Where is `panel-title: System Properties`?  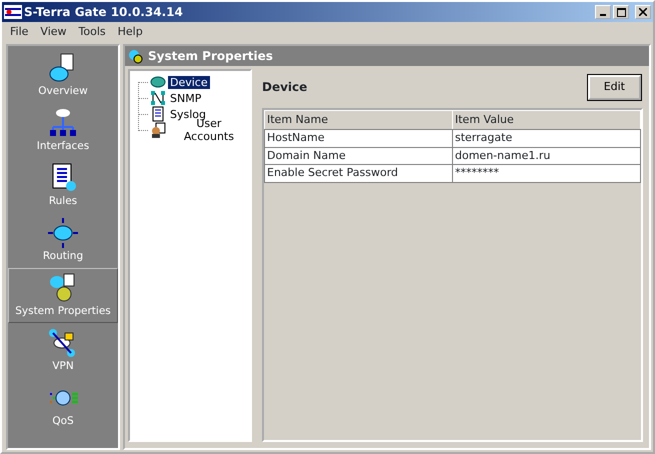
panel-title: System Properties is located at coordinates (210, 56).